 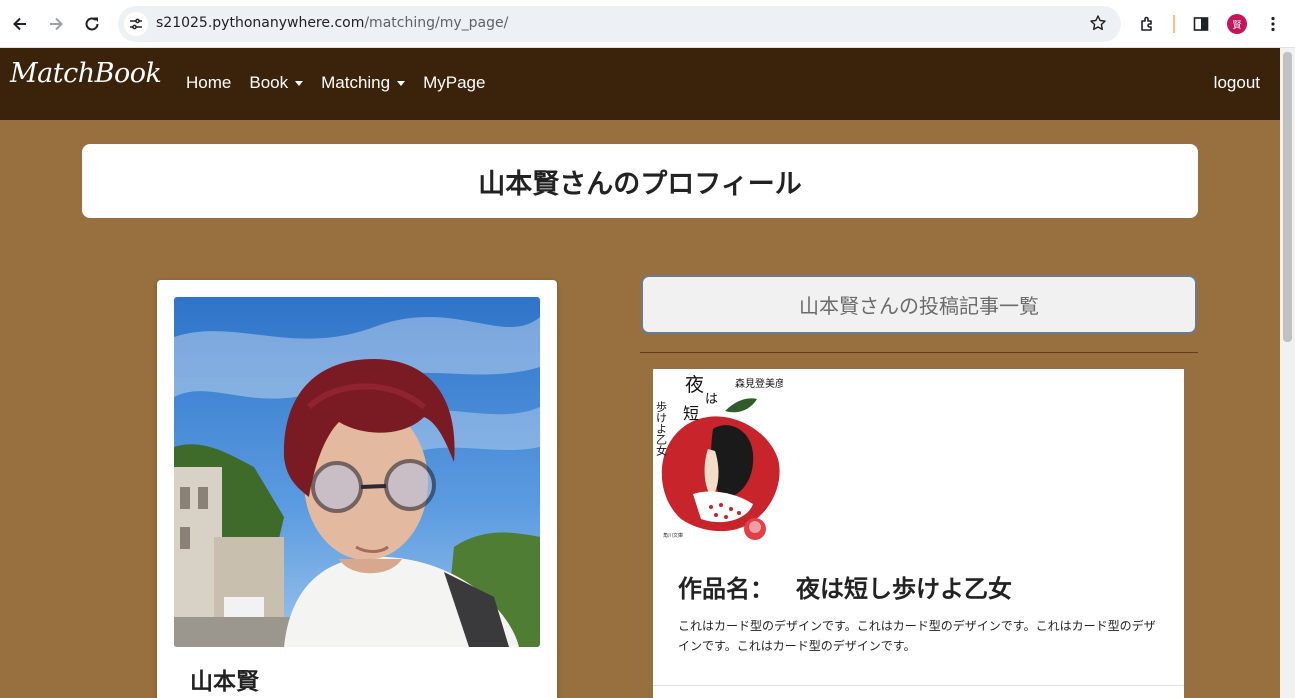 What do you see at coordinates (56, 24) in the screenshot?
I see `forward-icon` at bounding box center [56, 24].